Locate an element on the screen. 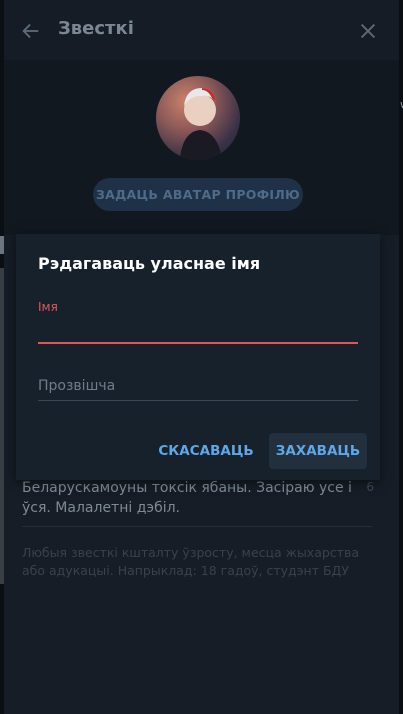 The width and height of the screenshot is (403, 714). name-field-label: Імя is located at coordinates (48, 307).